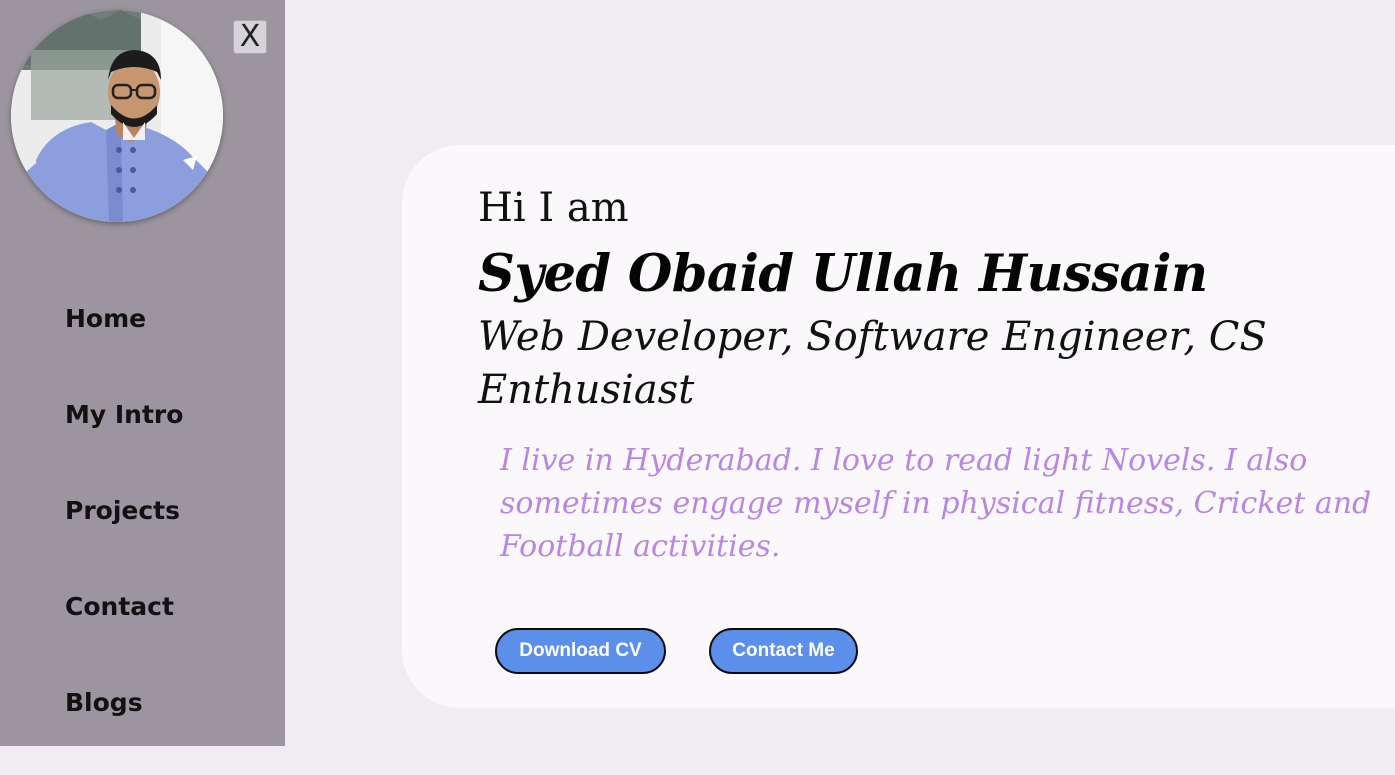  Describe the element at coordinates (580, 651) in the screenshot. I see `download-cv-button: Download CV` at that location.